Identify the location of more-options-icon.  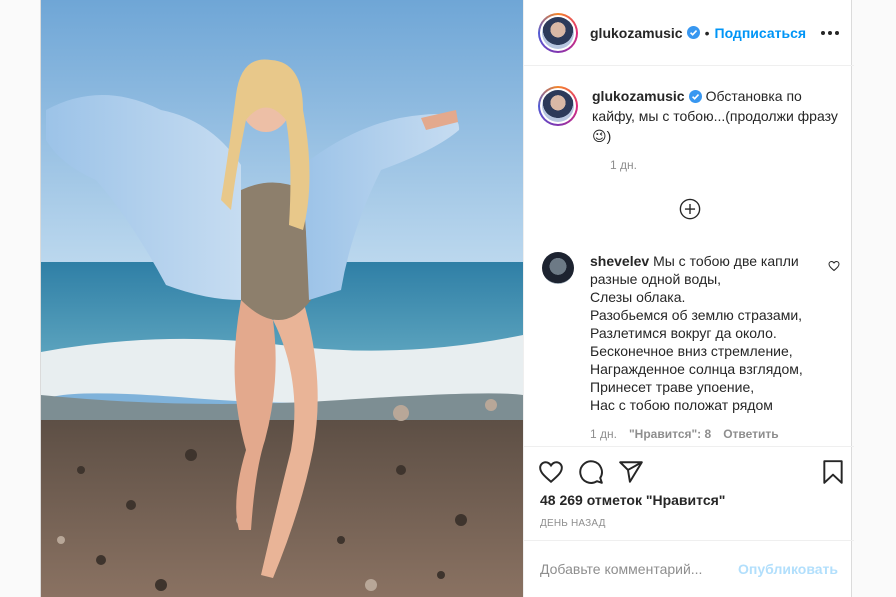
(830, 33).